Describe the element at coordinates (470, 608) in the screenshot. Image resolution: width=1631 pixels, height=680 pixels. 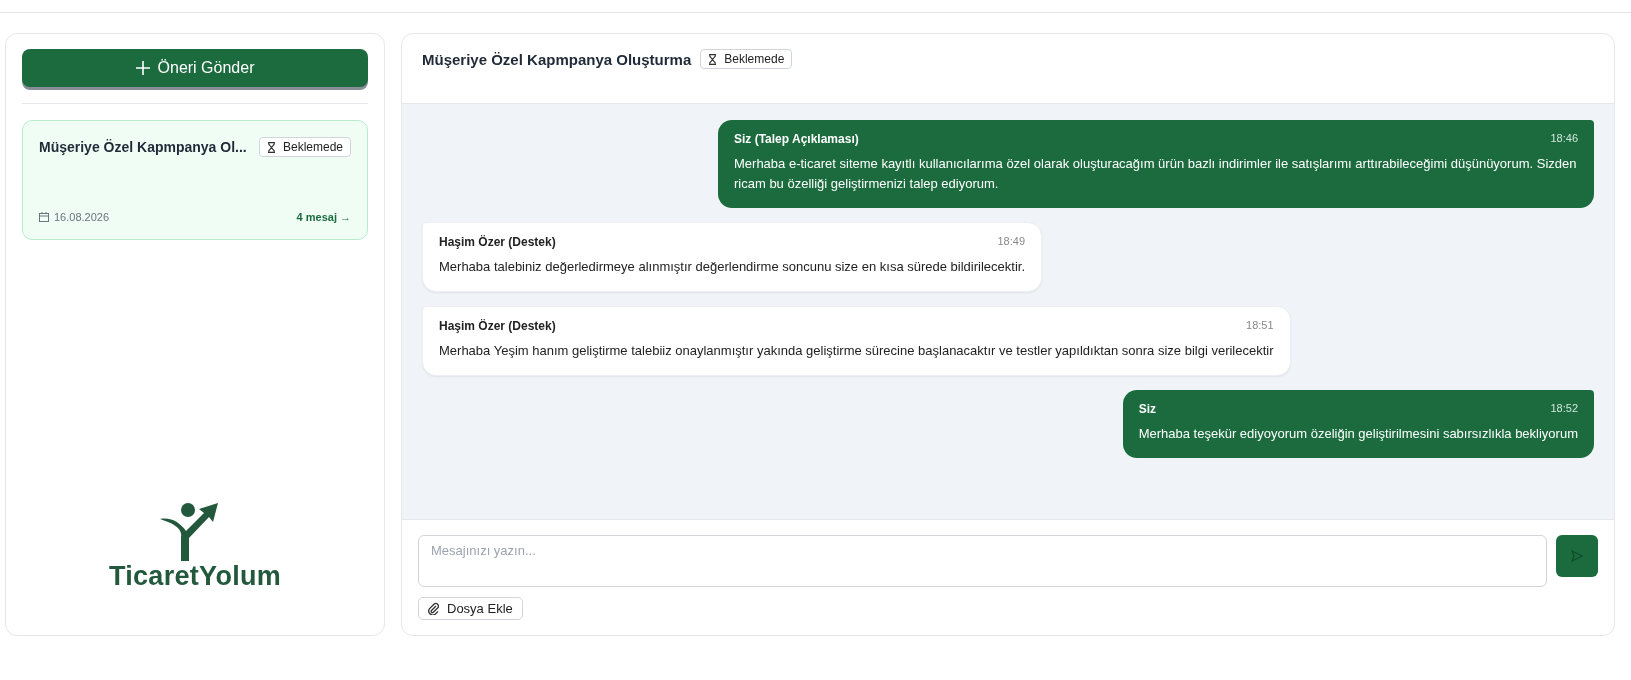
I see `attach-file-button: Dosya Ekle` at that location.